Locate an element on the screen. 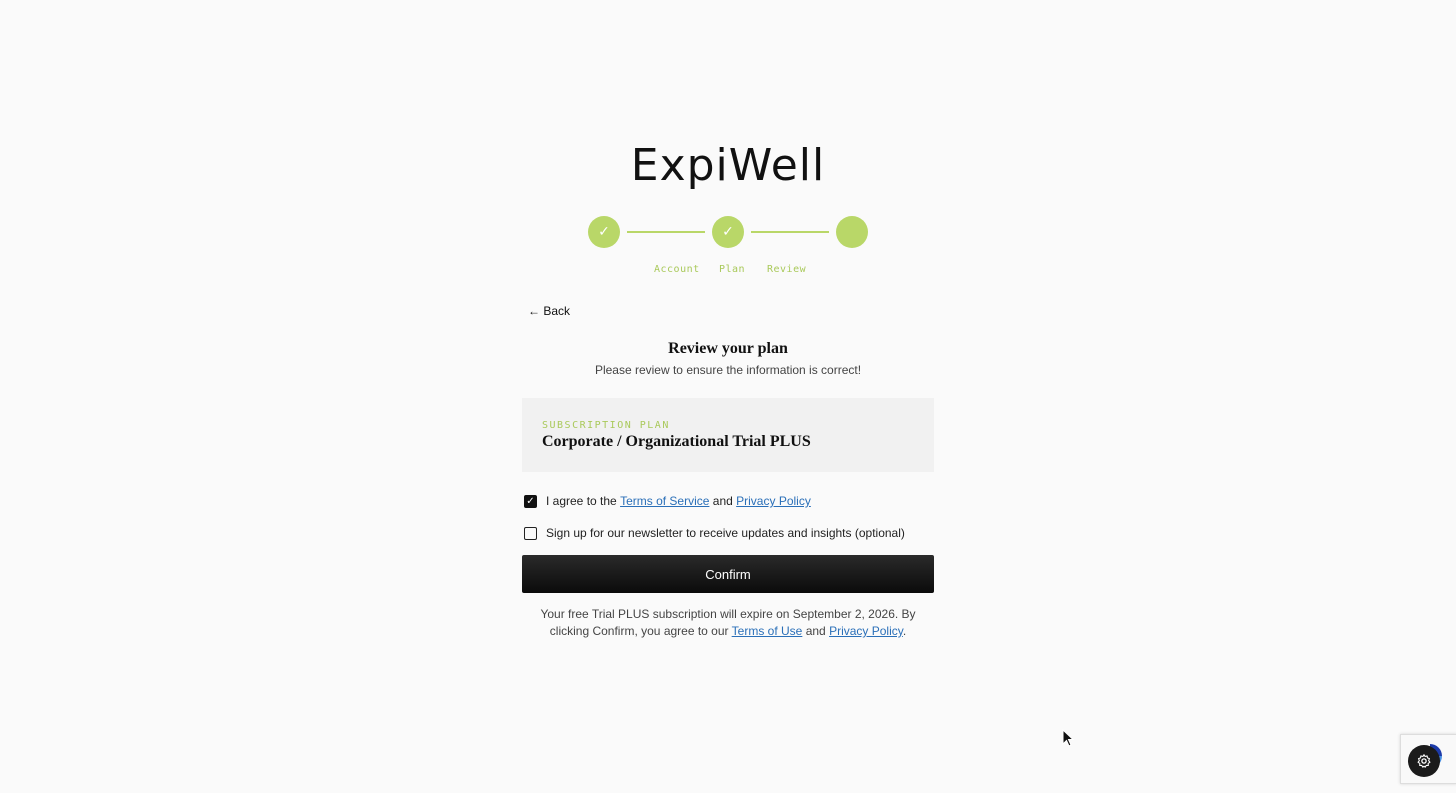 The width and height of the screenshot is (1456, 793). gear-icon is located at coordinates (1424, 761).